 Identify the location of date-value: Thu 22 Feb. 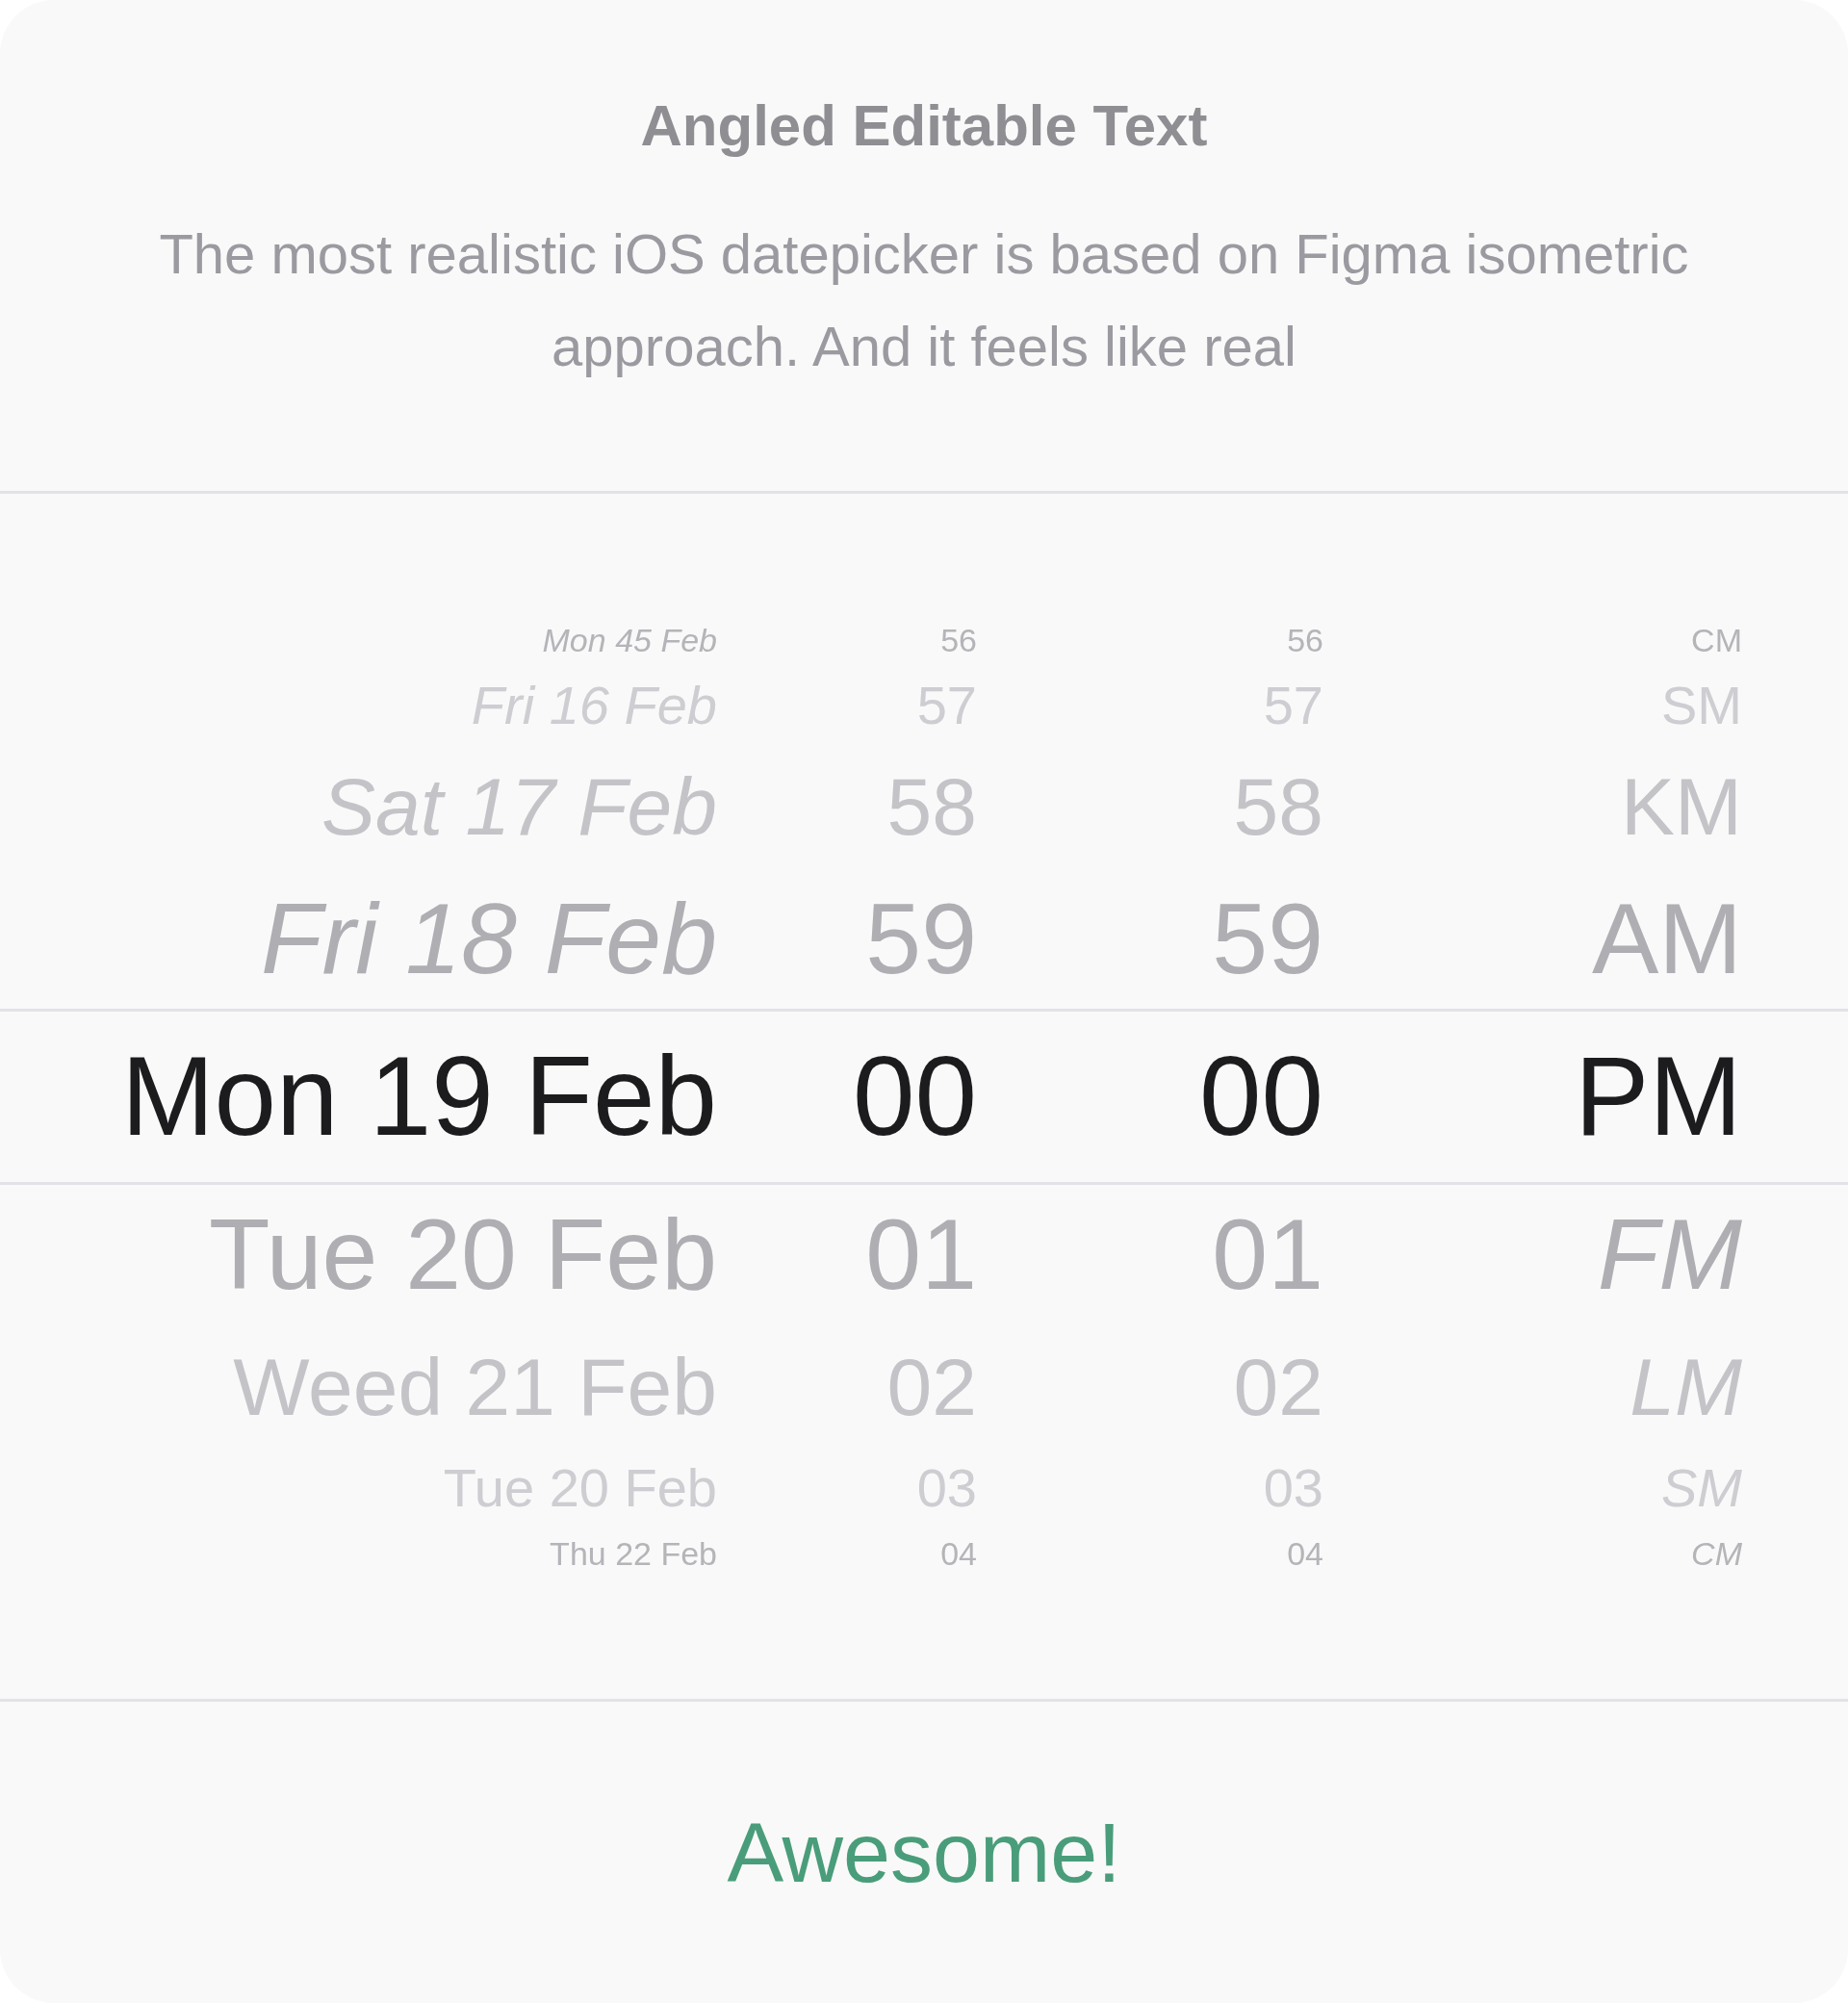
(633, 1553).